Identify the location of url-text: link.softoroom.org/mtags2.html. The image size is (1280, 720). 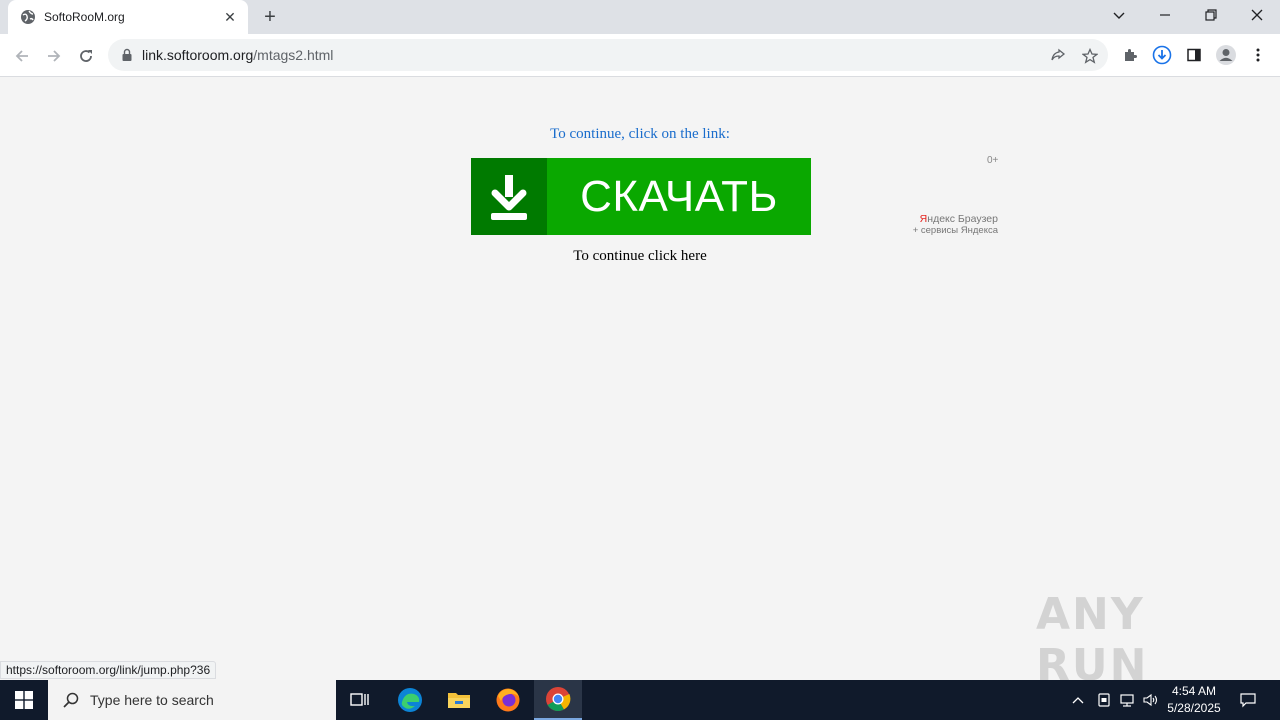
(237, 55).